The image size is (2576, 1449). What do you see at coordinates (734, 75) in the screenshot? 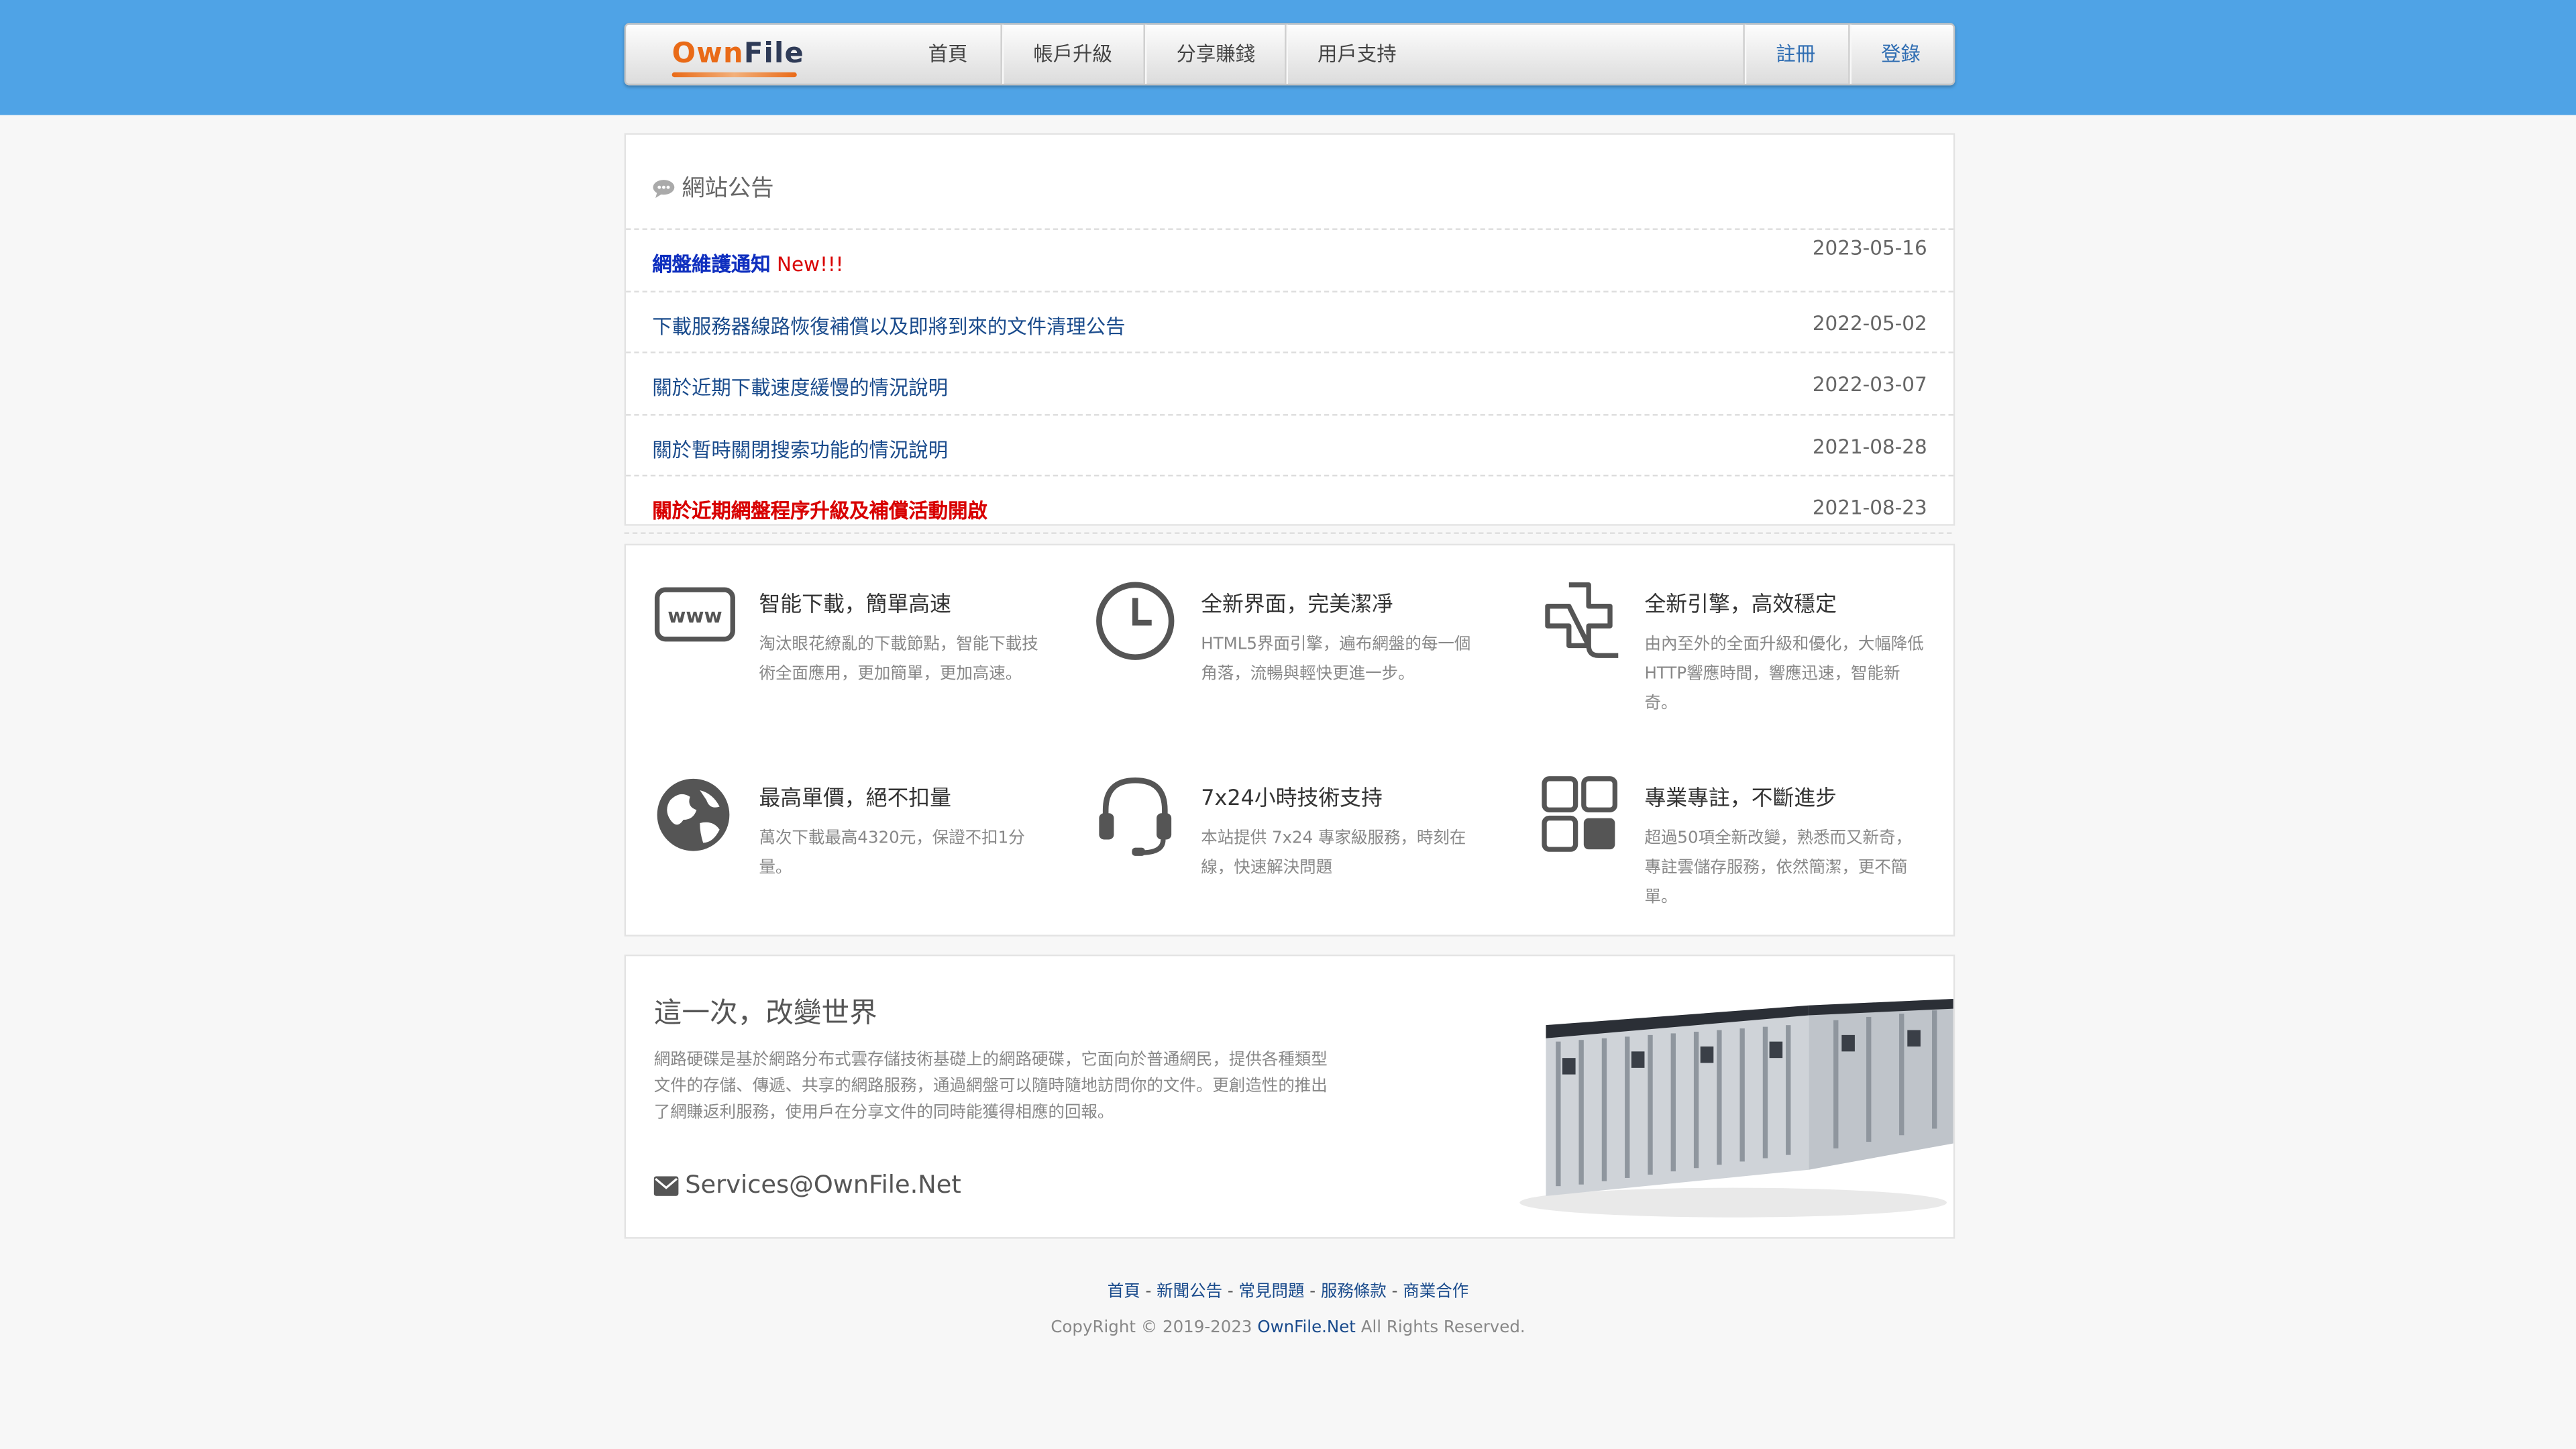
I see `logo-swoosh` at bounding box center [734, 75].